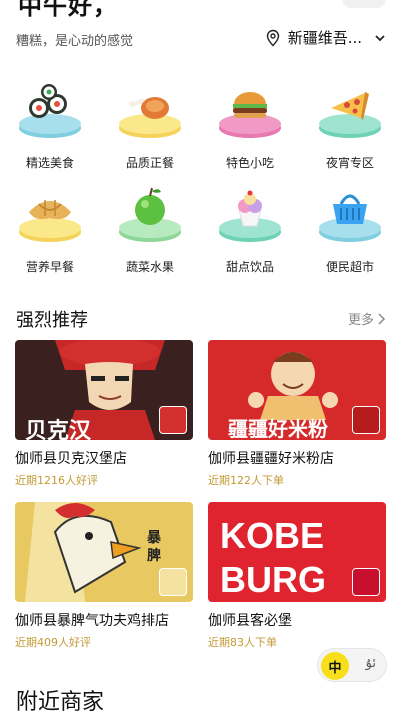  What do you see at coordinates (250, 115) in the screenshot?
I see `burger-icon` at bounding box center [250, 115].